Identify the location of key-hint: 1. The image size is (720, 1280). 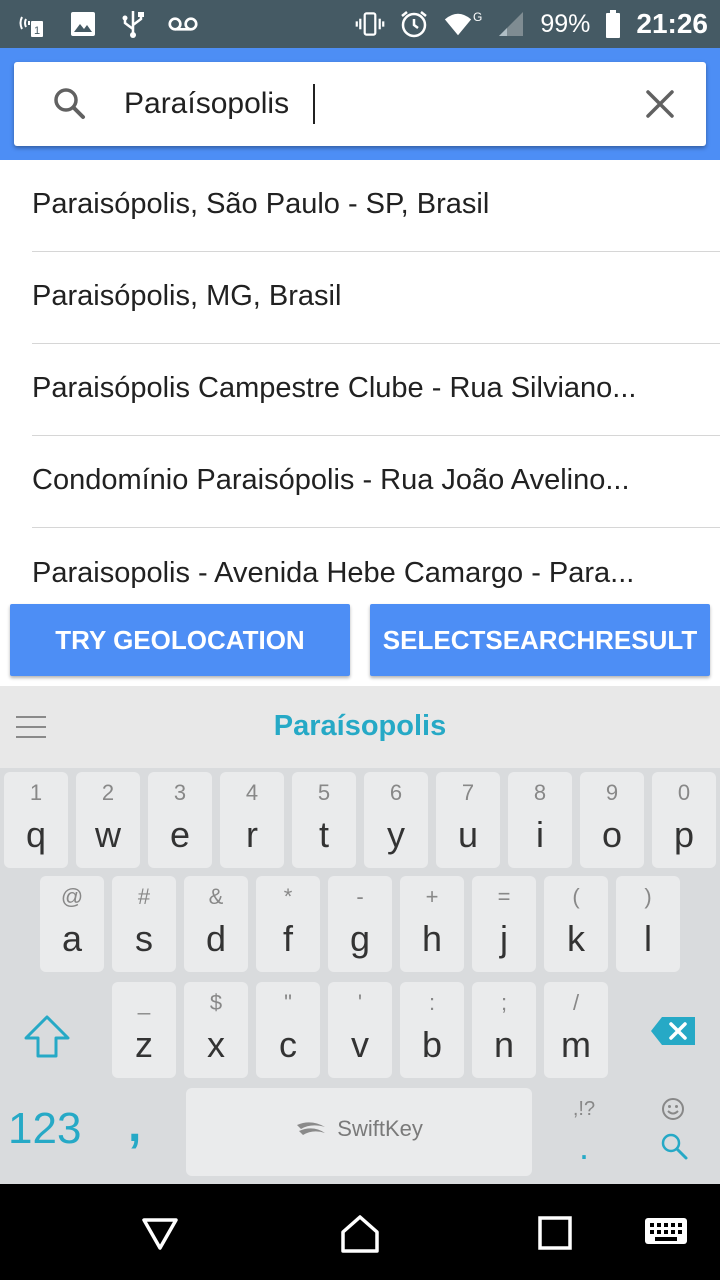
(36, 792).